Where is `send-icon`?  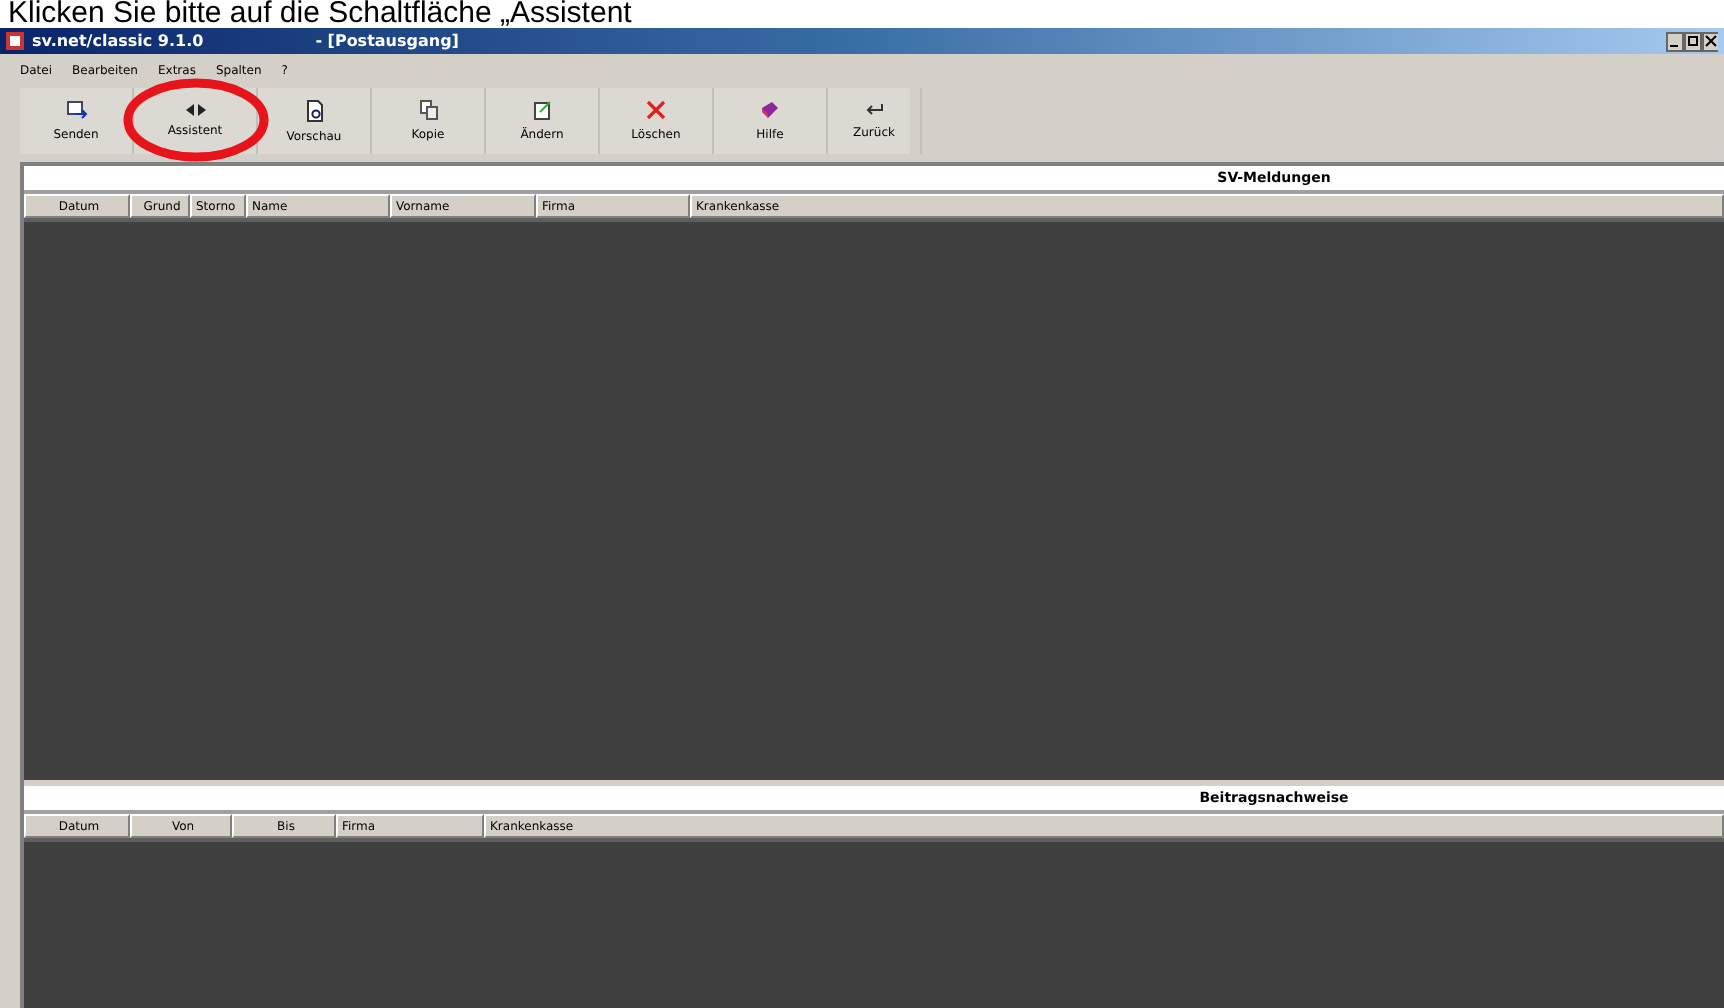 send-icon is located at coordinates (76, 110).